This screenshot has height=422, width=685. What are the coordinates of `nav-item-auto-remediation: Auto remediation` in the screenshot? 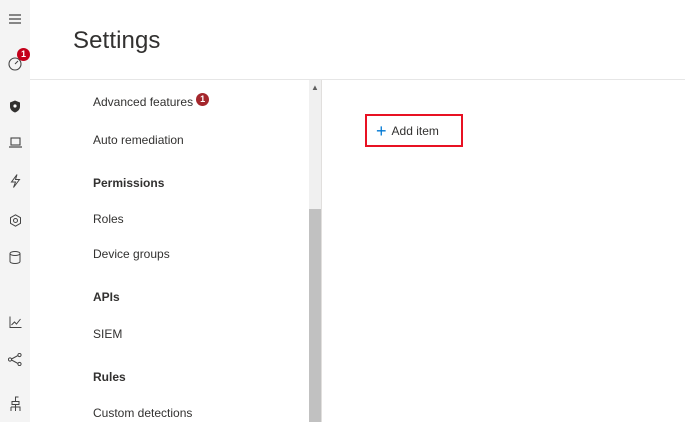 It's located at (138, 140).